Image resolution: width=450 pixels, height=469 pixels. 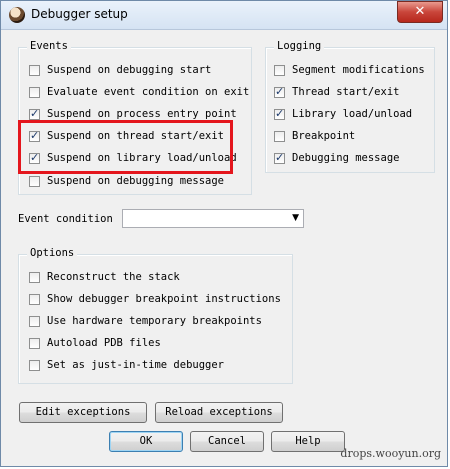 I want to click on window-title: Debugger setup, so click(x=79, y=14).